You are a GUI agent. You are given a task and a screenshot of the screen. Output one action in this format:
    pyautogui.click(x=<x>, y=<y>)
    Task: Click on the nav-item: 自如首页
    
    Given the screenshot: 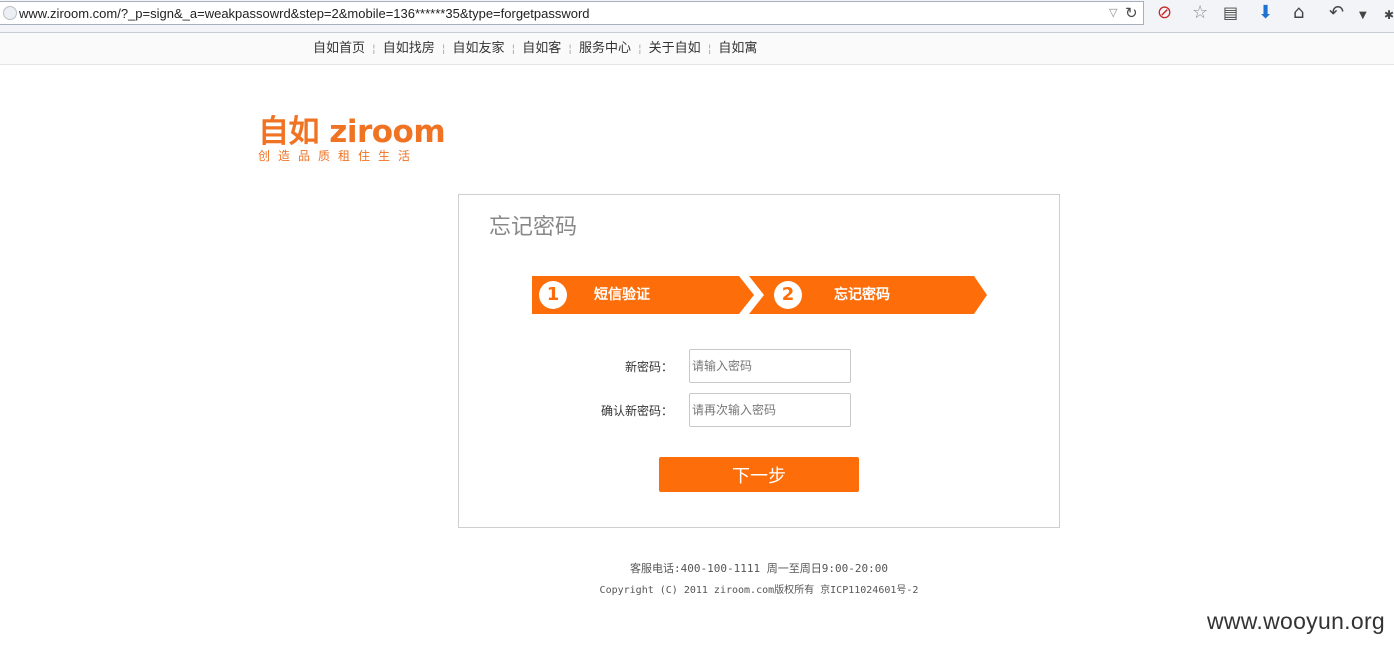 What is the action you would take?
    pyautogui.click(x=339, y=49)
    